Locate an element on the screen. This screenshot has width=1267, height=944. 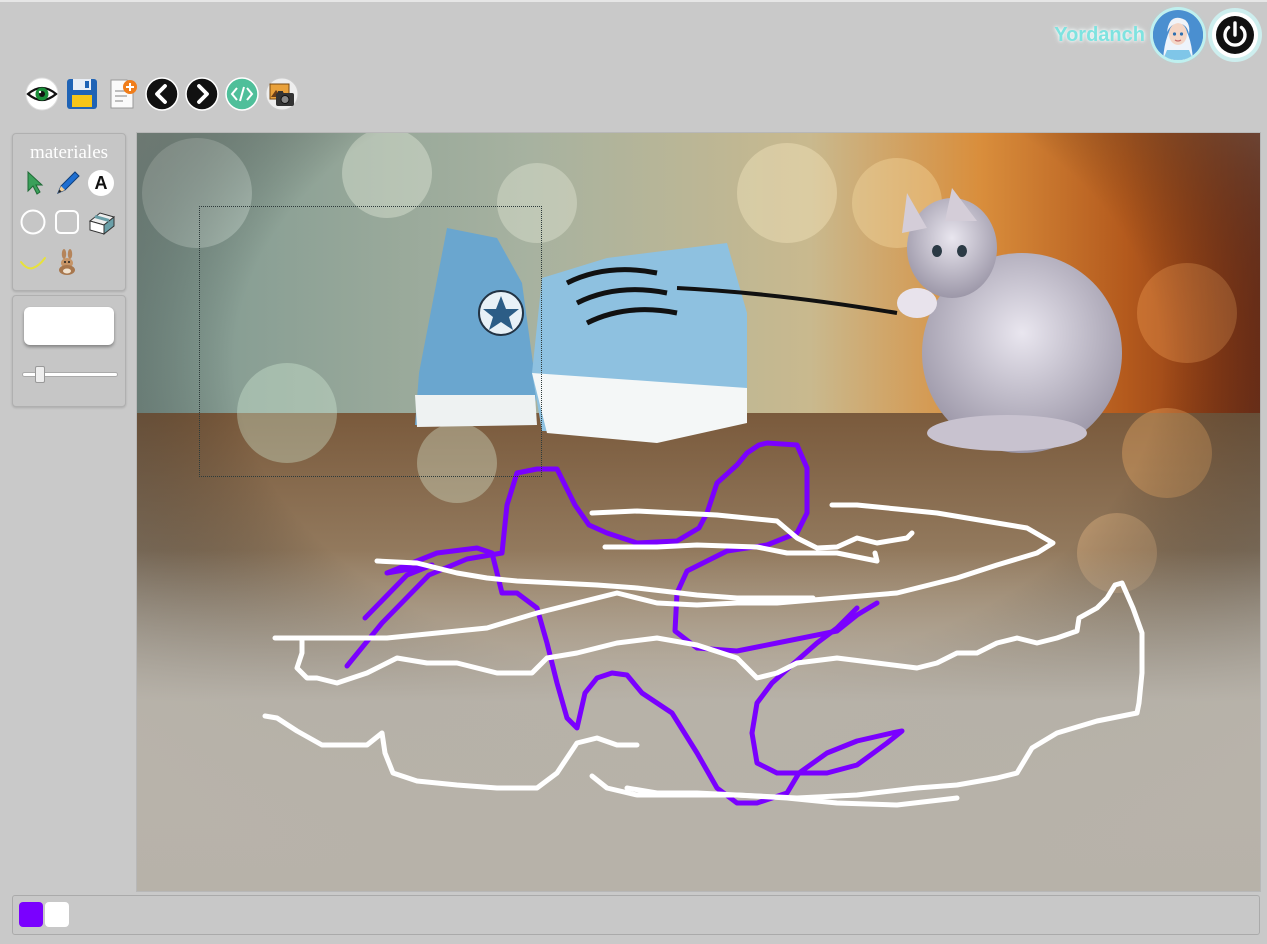
line-icon is located at coordinates (33, 263).